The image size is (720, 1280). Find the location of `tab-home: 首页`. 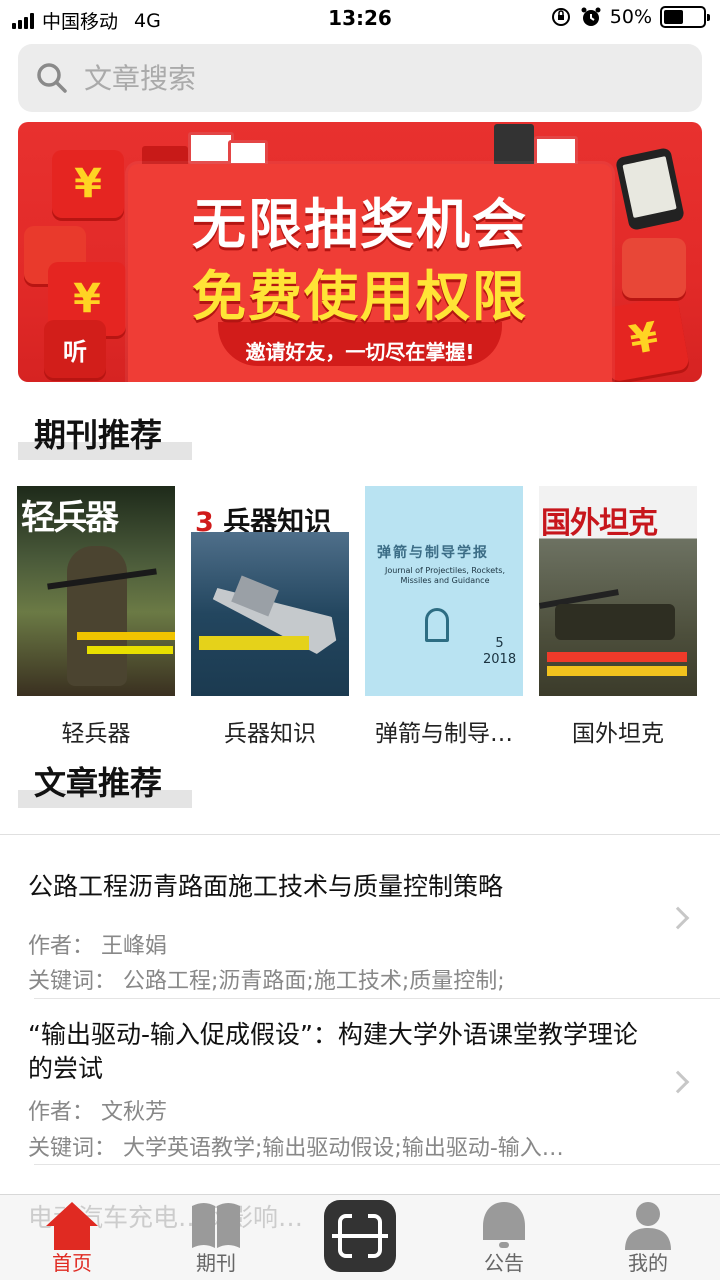

tab-home: 首页 is located at coordinates (72, 1237).